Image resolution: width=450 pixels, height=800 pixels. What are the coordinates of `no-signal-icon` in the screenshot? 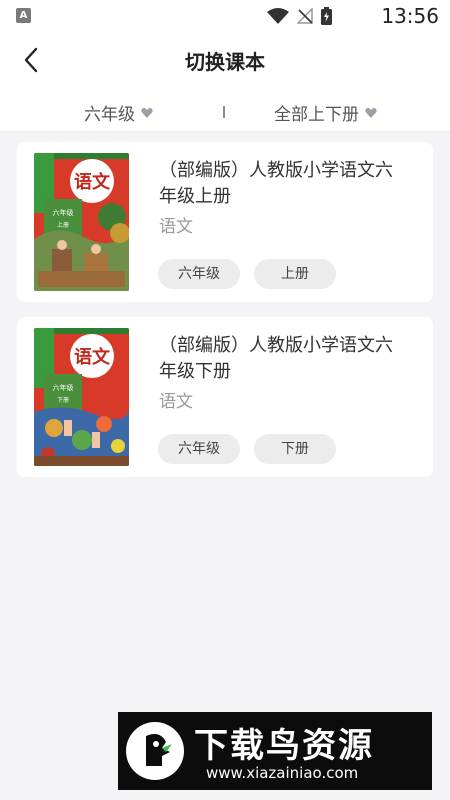 It's located at (305, 16).